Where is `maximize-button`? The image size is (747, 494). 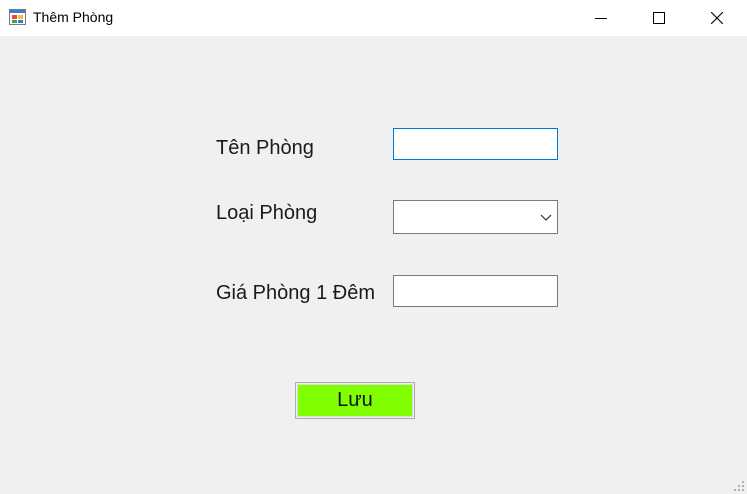 maximize-button is located at coordinates (659, 18).